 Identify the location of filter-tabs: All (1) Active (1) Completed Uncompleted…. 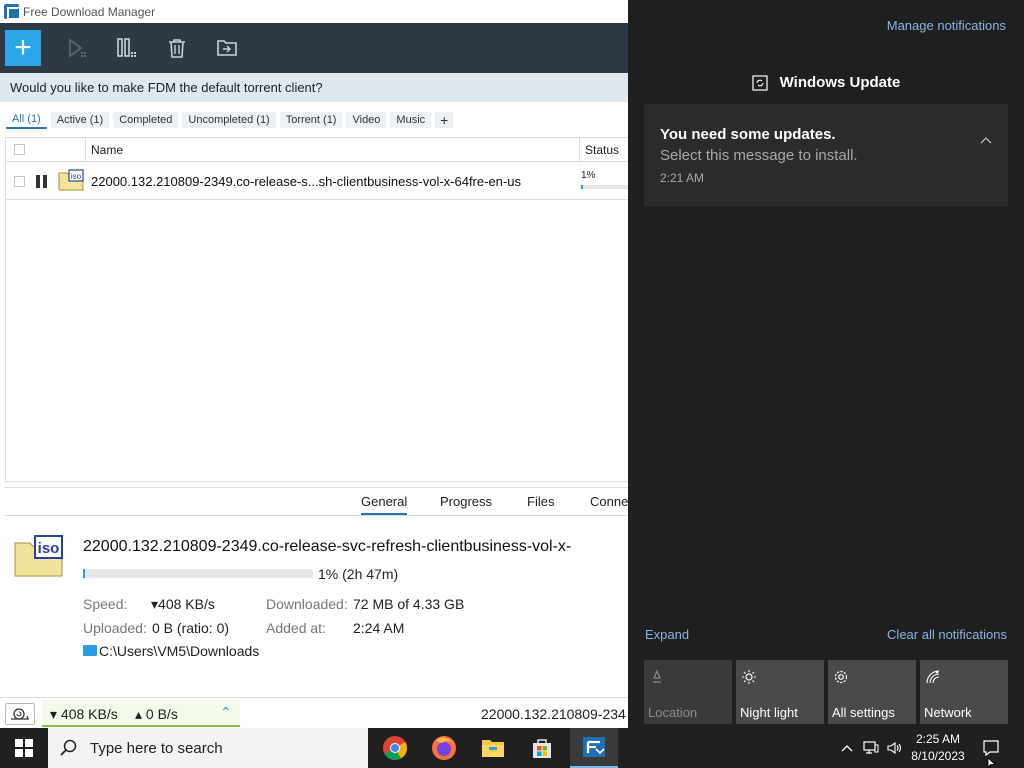
(314, 119).